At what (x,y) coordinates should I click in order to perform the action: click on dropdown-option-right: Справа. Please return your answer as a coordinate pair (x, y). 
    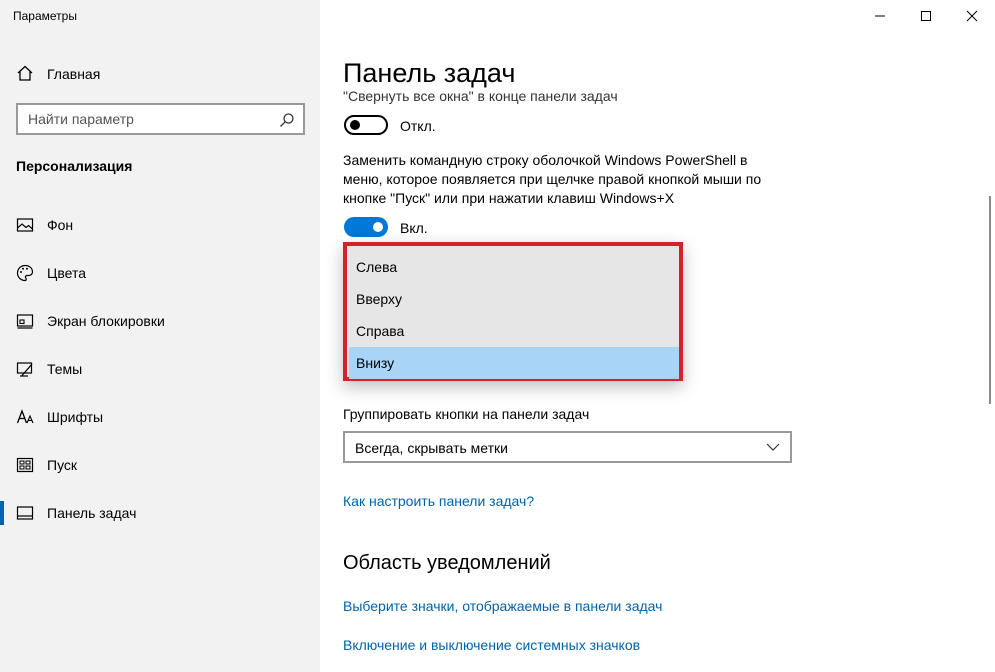
    Looking at the image, I should click on (513, 331).